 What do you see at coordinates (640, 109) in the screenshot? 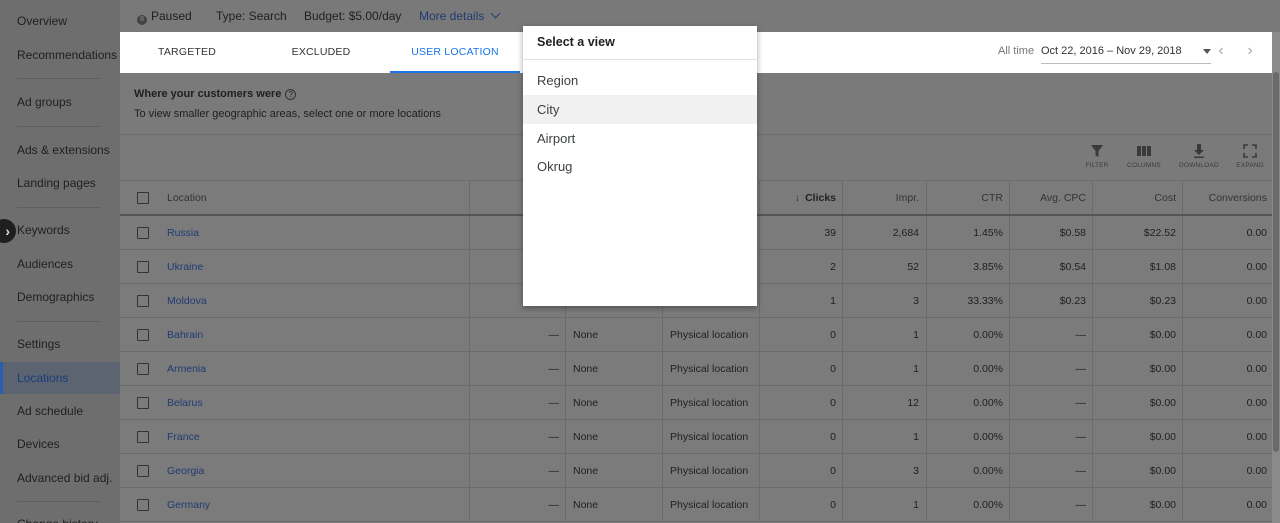
I see `option-city: City` at bounding box center [640, 109].